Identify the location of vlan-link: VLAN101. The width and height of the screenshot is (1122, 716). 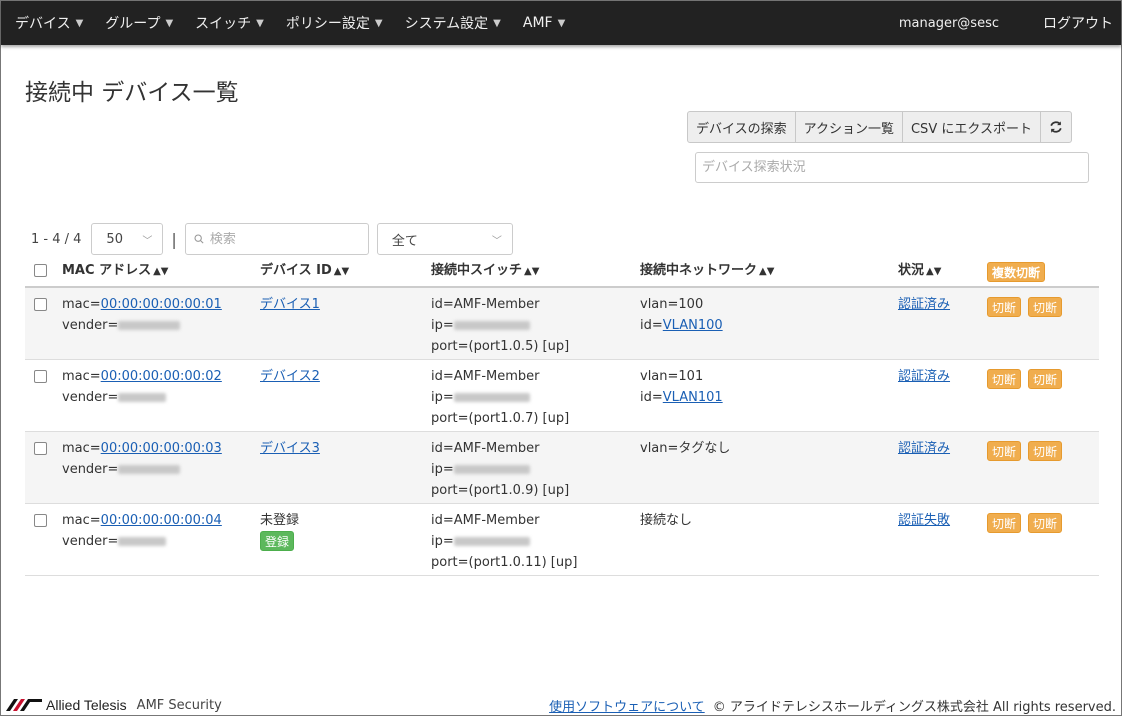
(693, 397).